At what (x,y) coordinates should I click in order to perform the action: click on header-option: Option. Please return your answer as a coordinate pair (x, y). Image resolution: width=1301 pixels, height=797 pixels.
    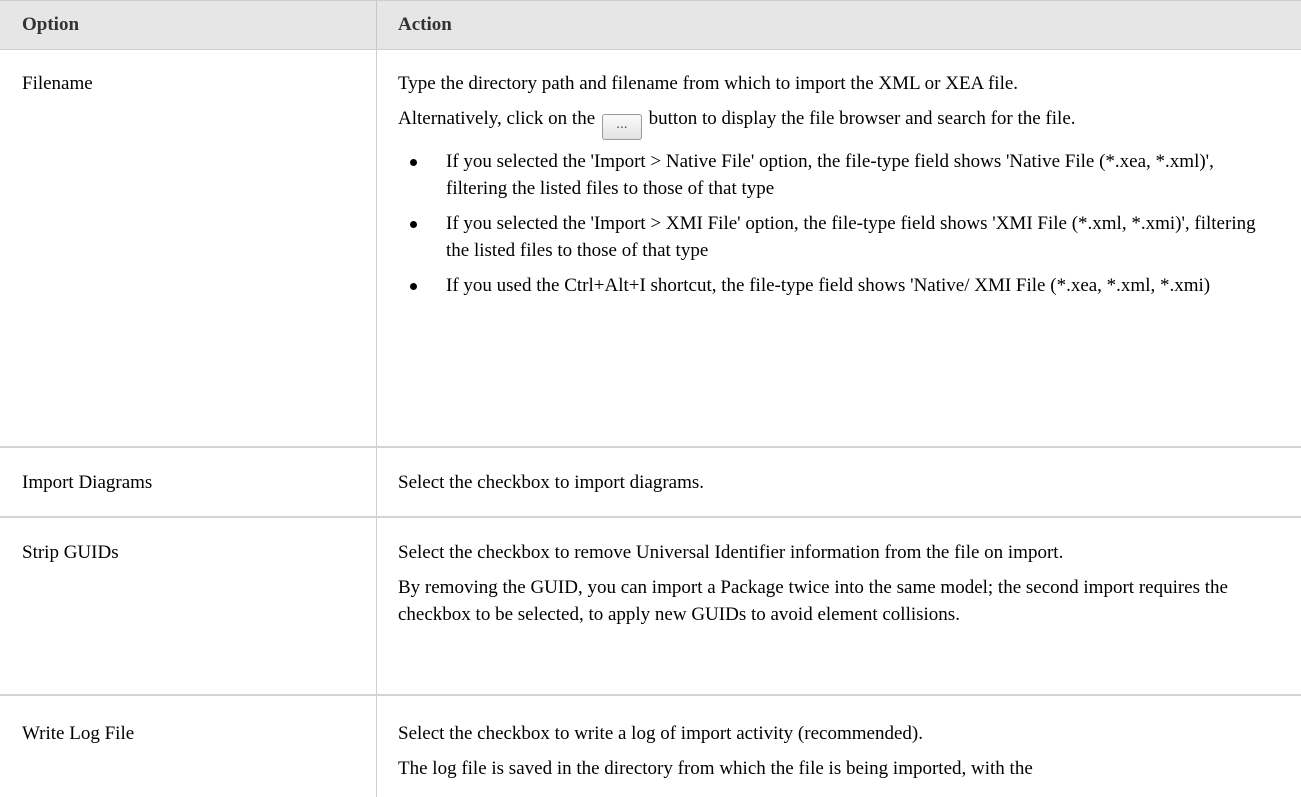
    Looking at the image, I should click on (51, 24).